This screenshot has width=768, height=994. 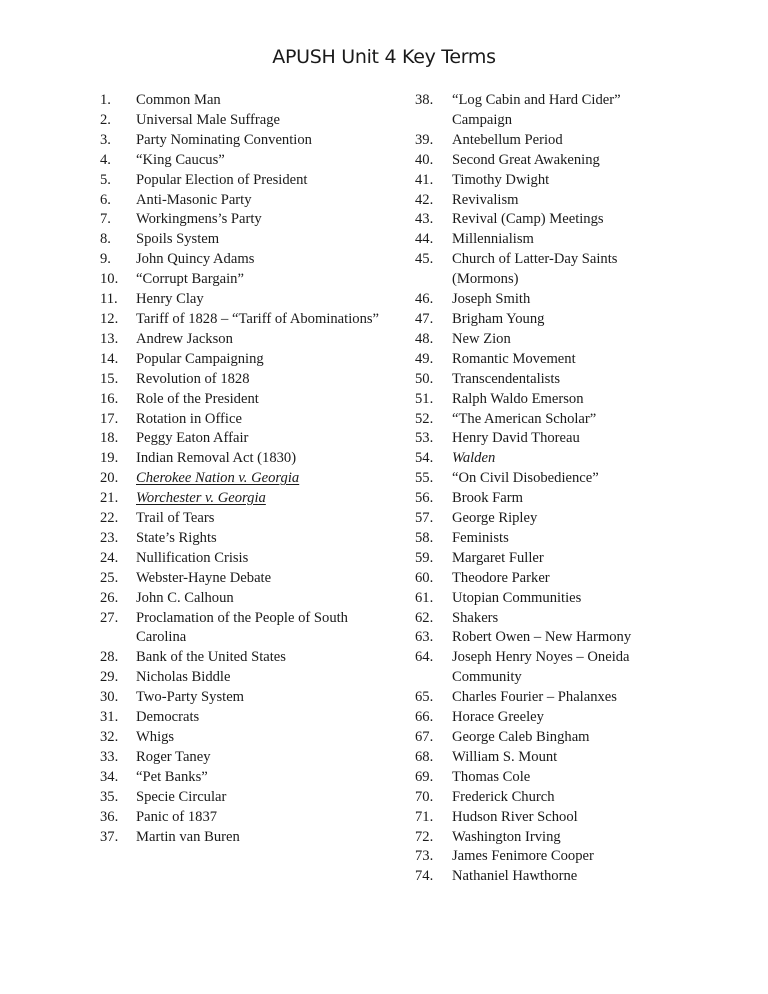 What do you see at coordinates (245, 300) in the screenshot?
I see `key-term-item: 11. Henry Clay` at bounding box center [245, 300].